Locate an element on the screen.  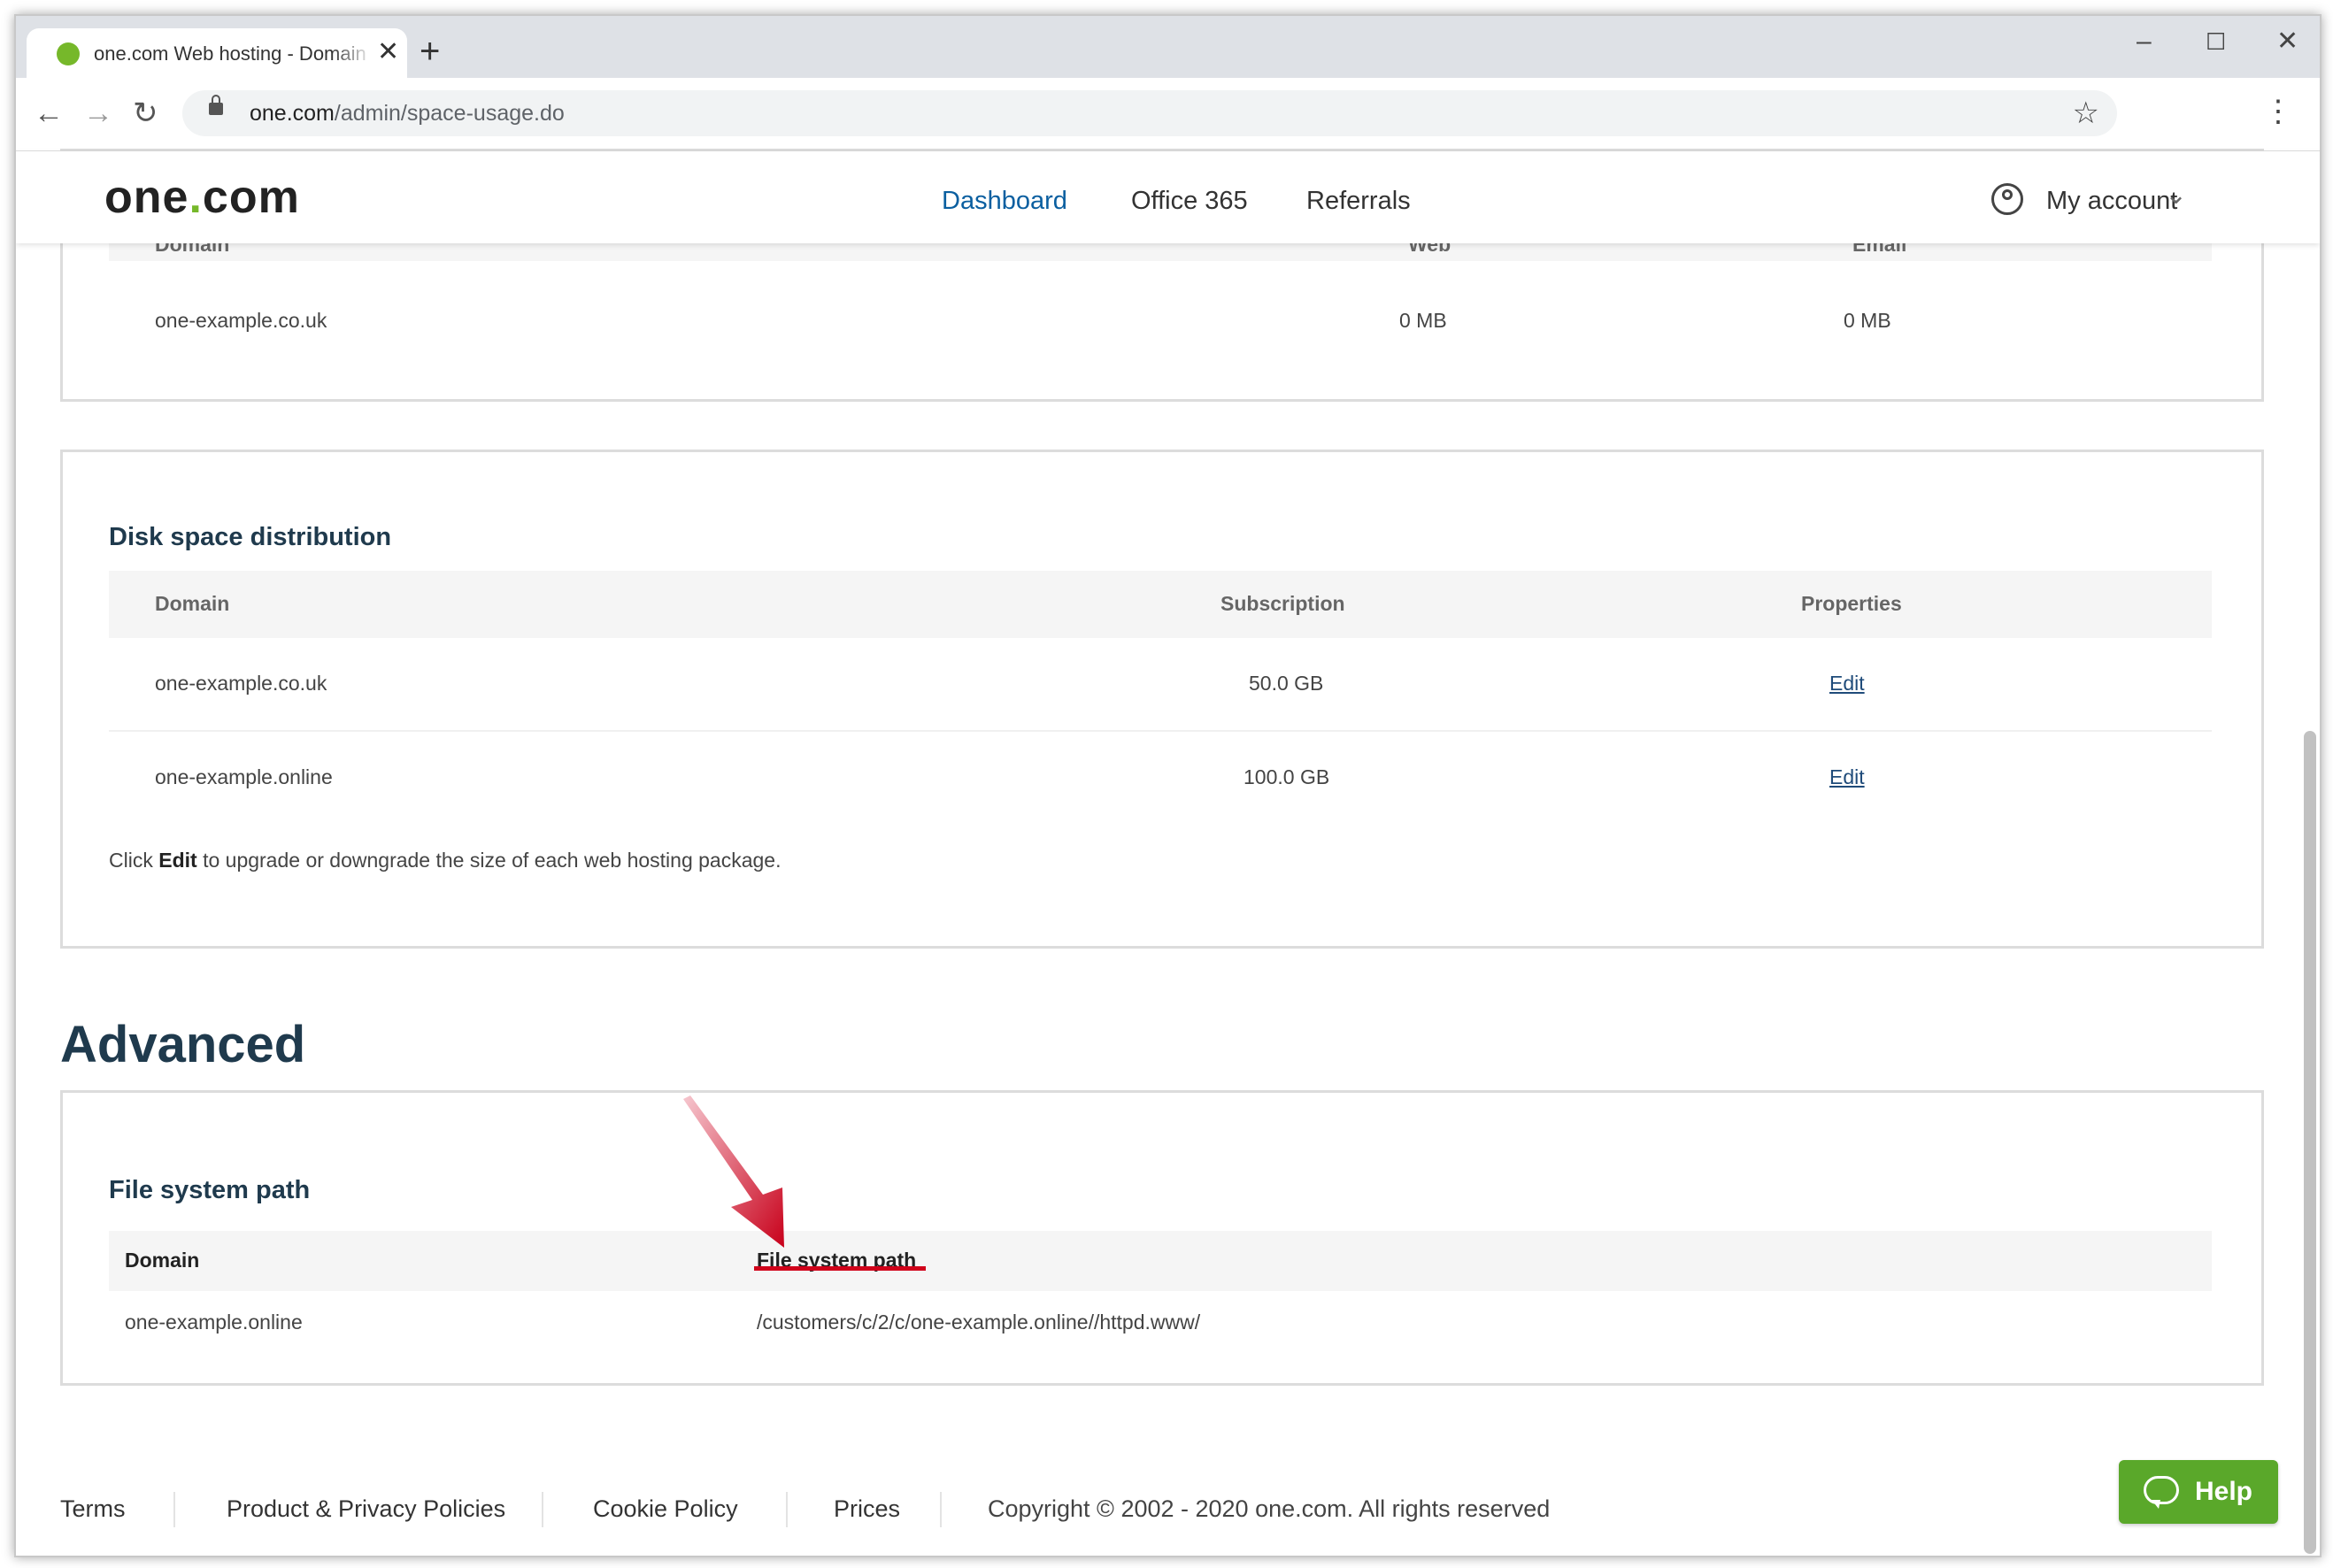
browser-toolbar: ← → ↻ one.com/admin/space-usage.do ☆ ⋮ is located at coordinates (1168, 114).